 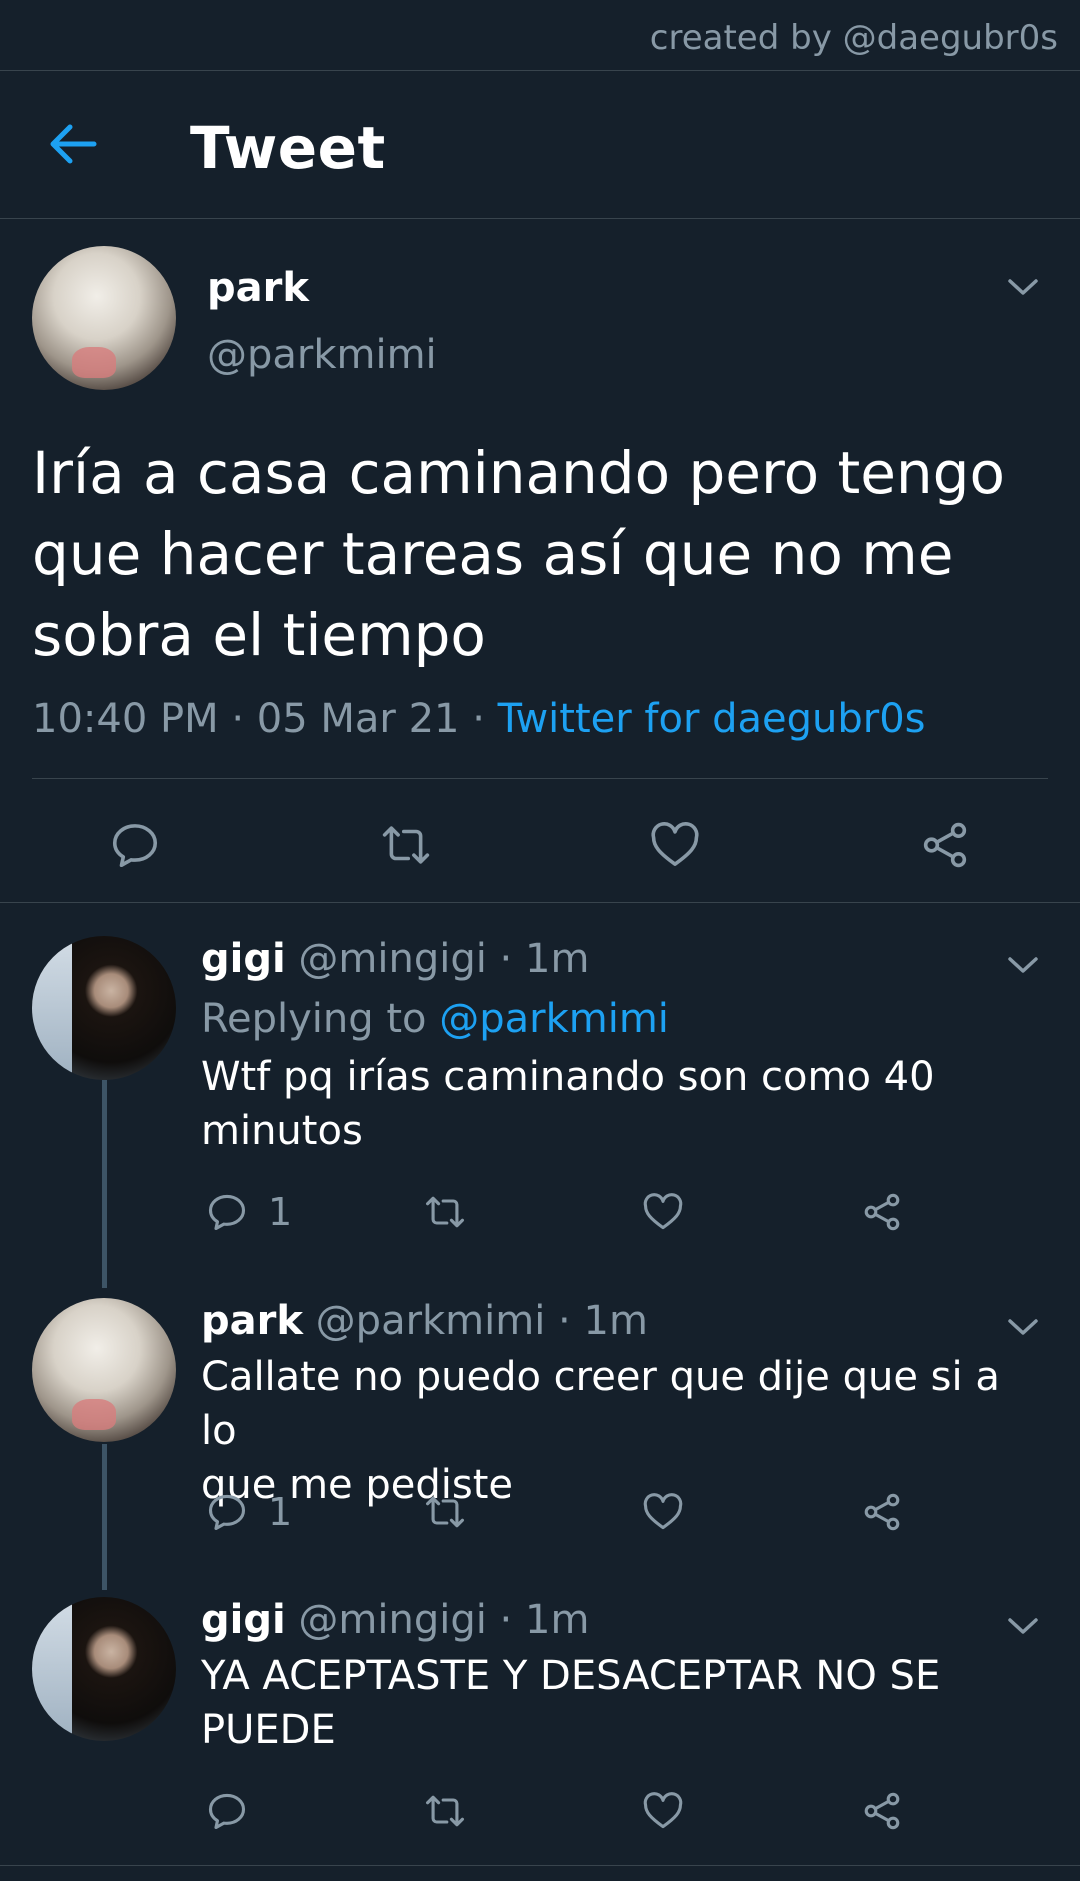 I want to click on tweet-time: 10:40 PM, so click(x=125, y=719).